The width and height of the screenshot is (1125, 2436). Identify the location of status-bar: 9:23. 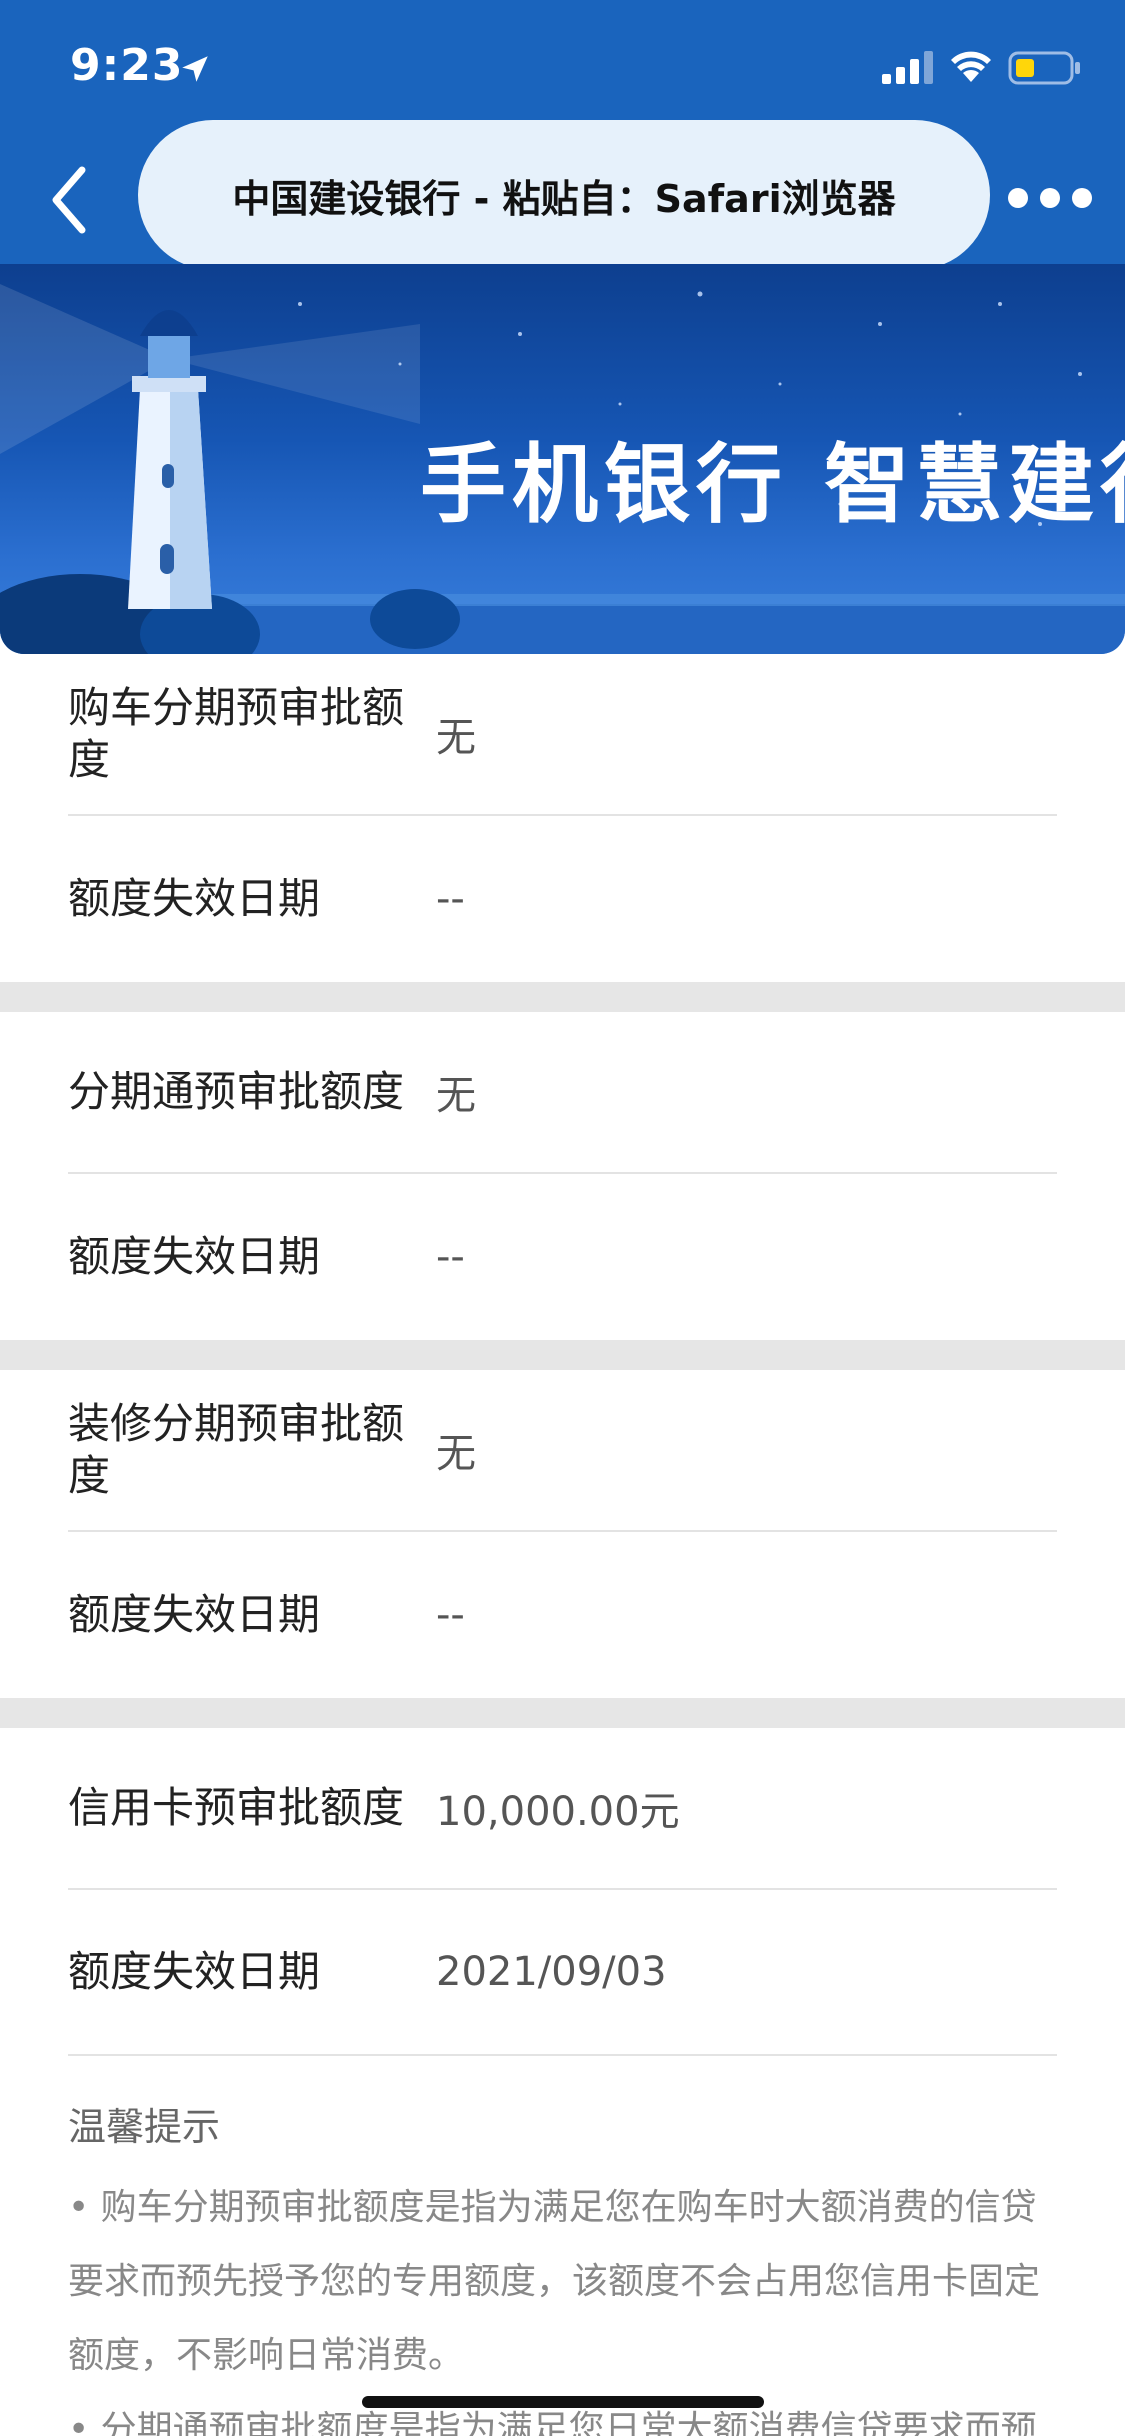
(562, 65).